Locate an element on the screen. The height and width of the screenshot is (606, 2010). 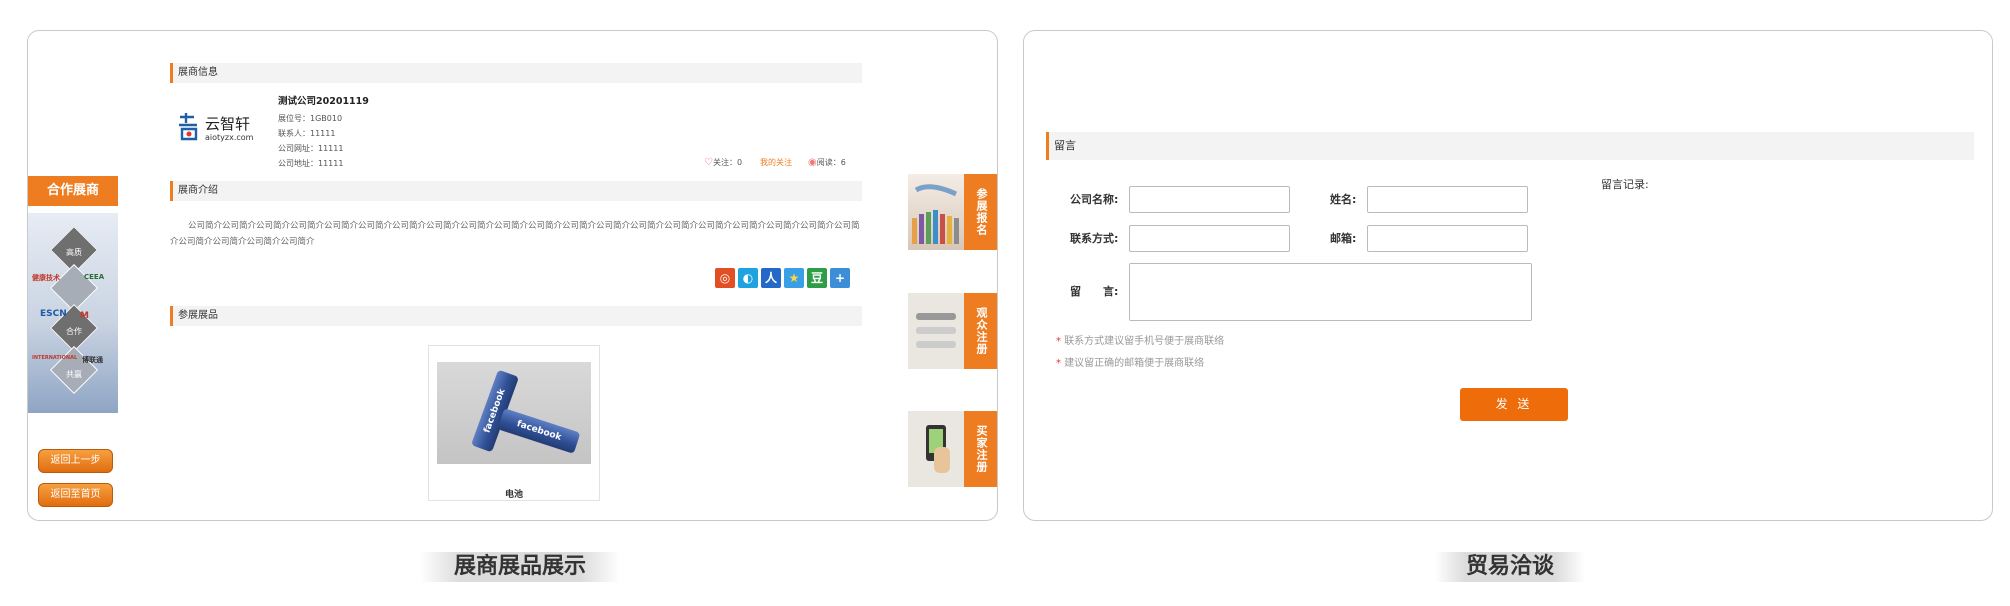
company-logo: 云智轩 aiotyzx.com is located at coordinates (221, 131).